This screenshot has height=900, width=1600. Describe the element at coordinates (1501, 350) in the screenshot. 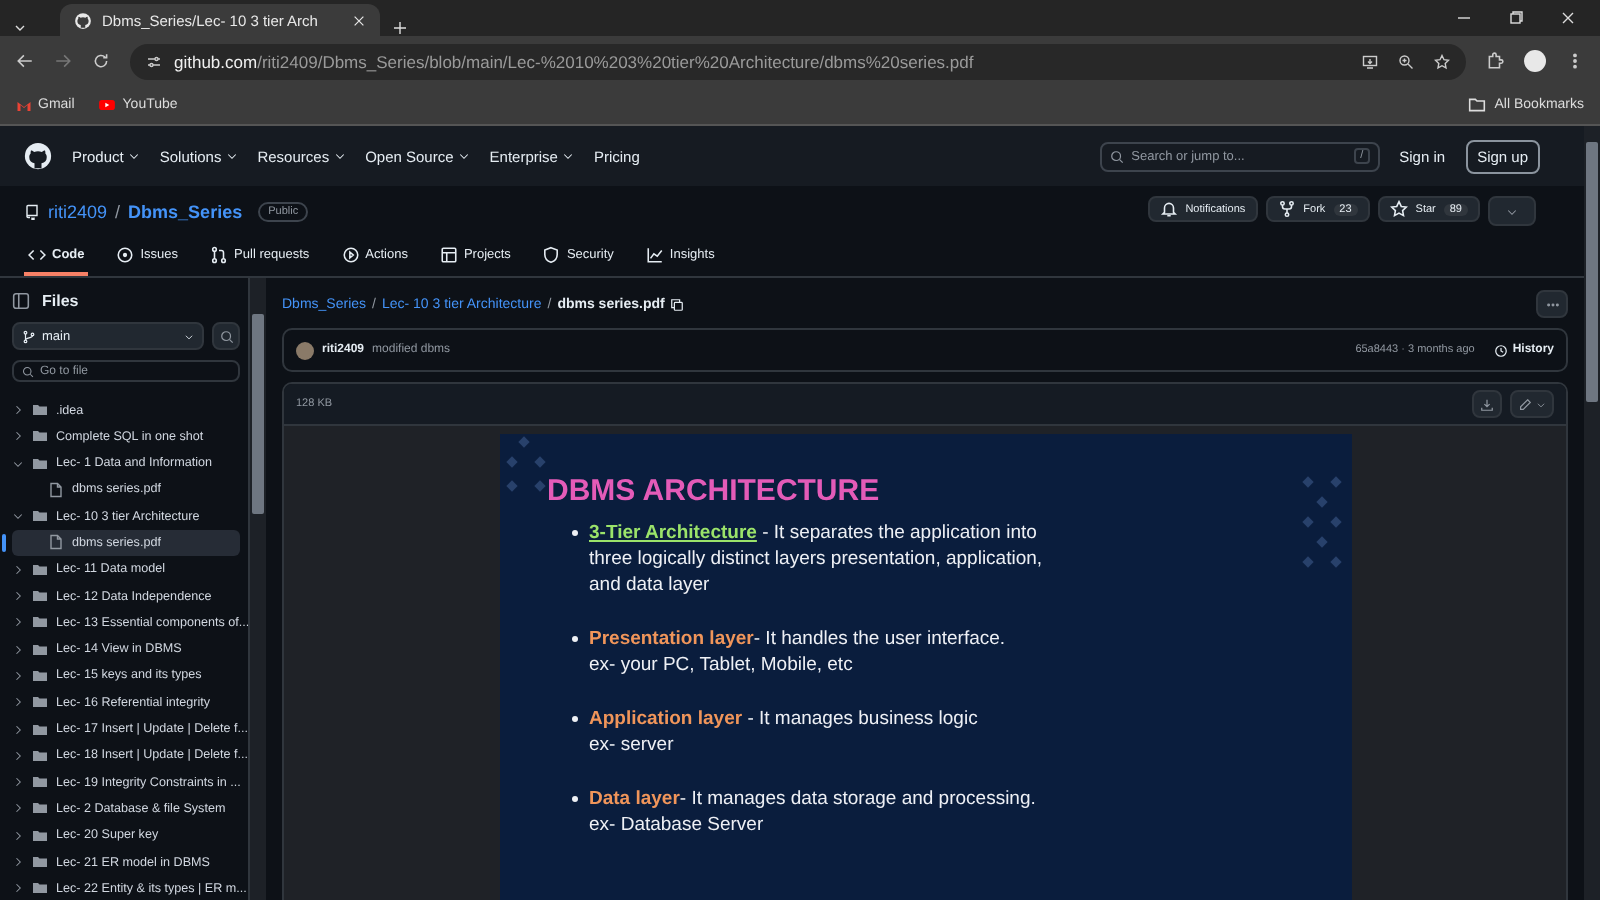

I see `history-icon` at that location.